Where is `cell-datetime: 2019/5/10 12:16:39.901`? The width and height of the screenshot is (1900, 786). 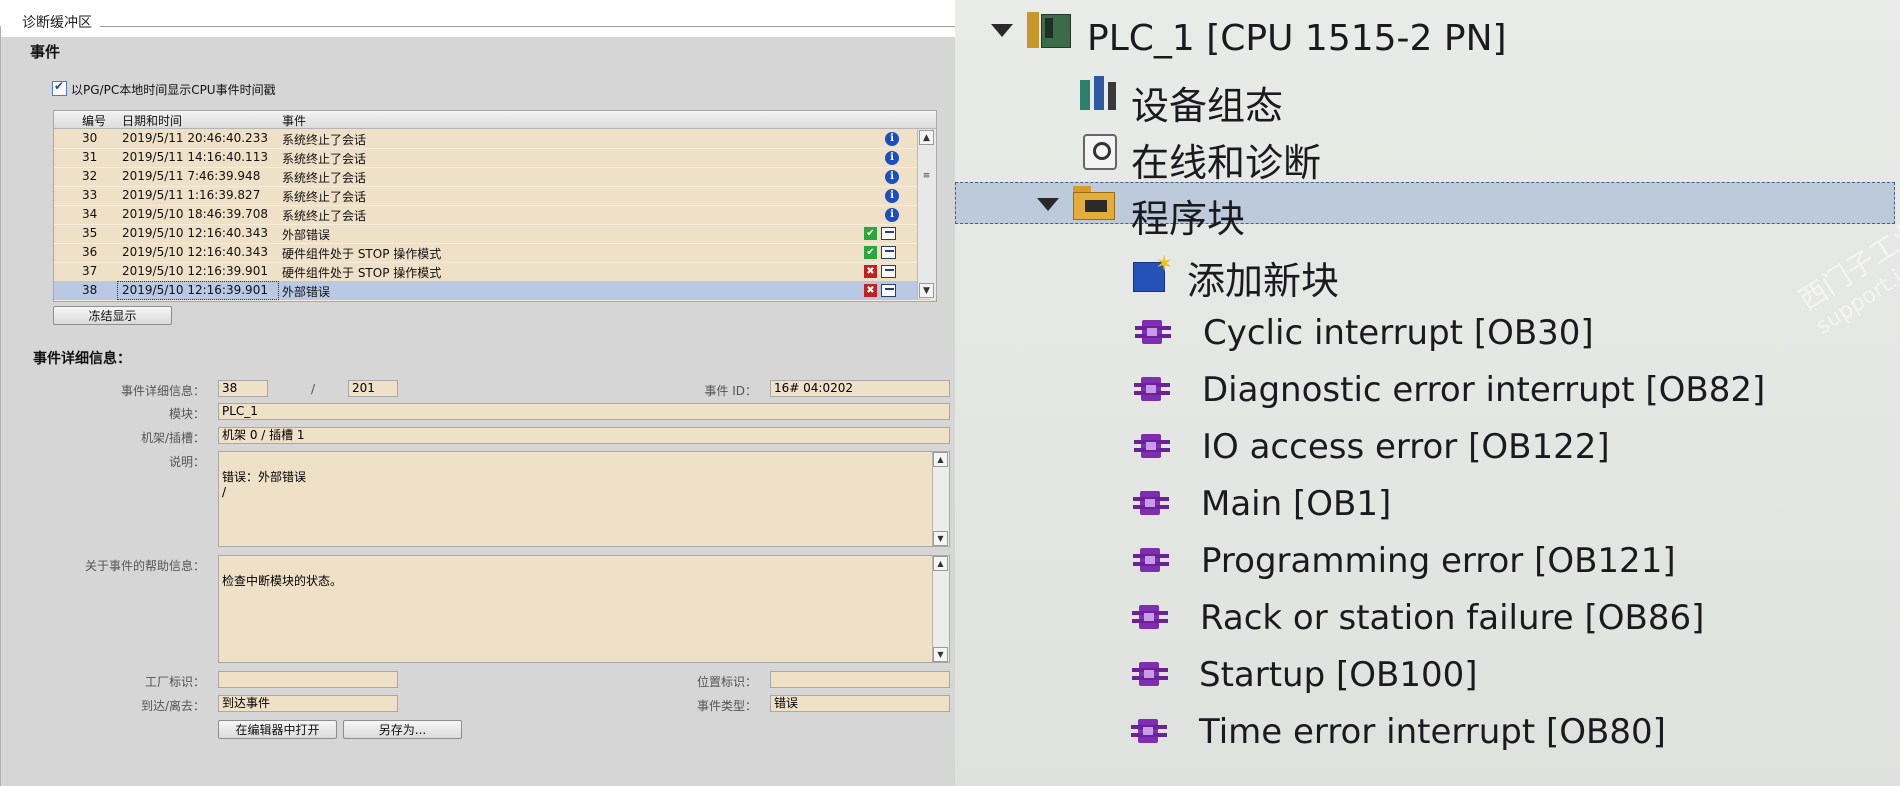 cell-datetime: 2019/5/10 12:16:39.901 is located at coordinates (195, 271).